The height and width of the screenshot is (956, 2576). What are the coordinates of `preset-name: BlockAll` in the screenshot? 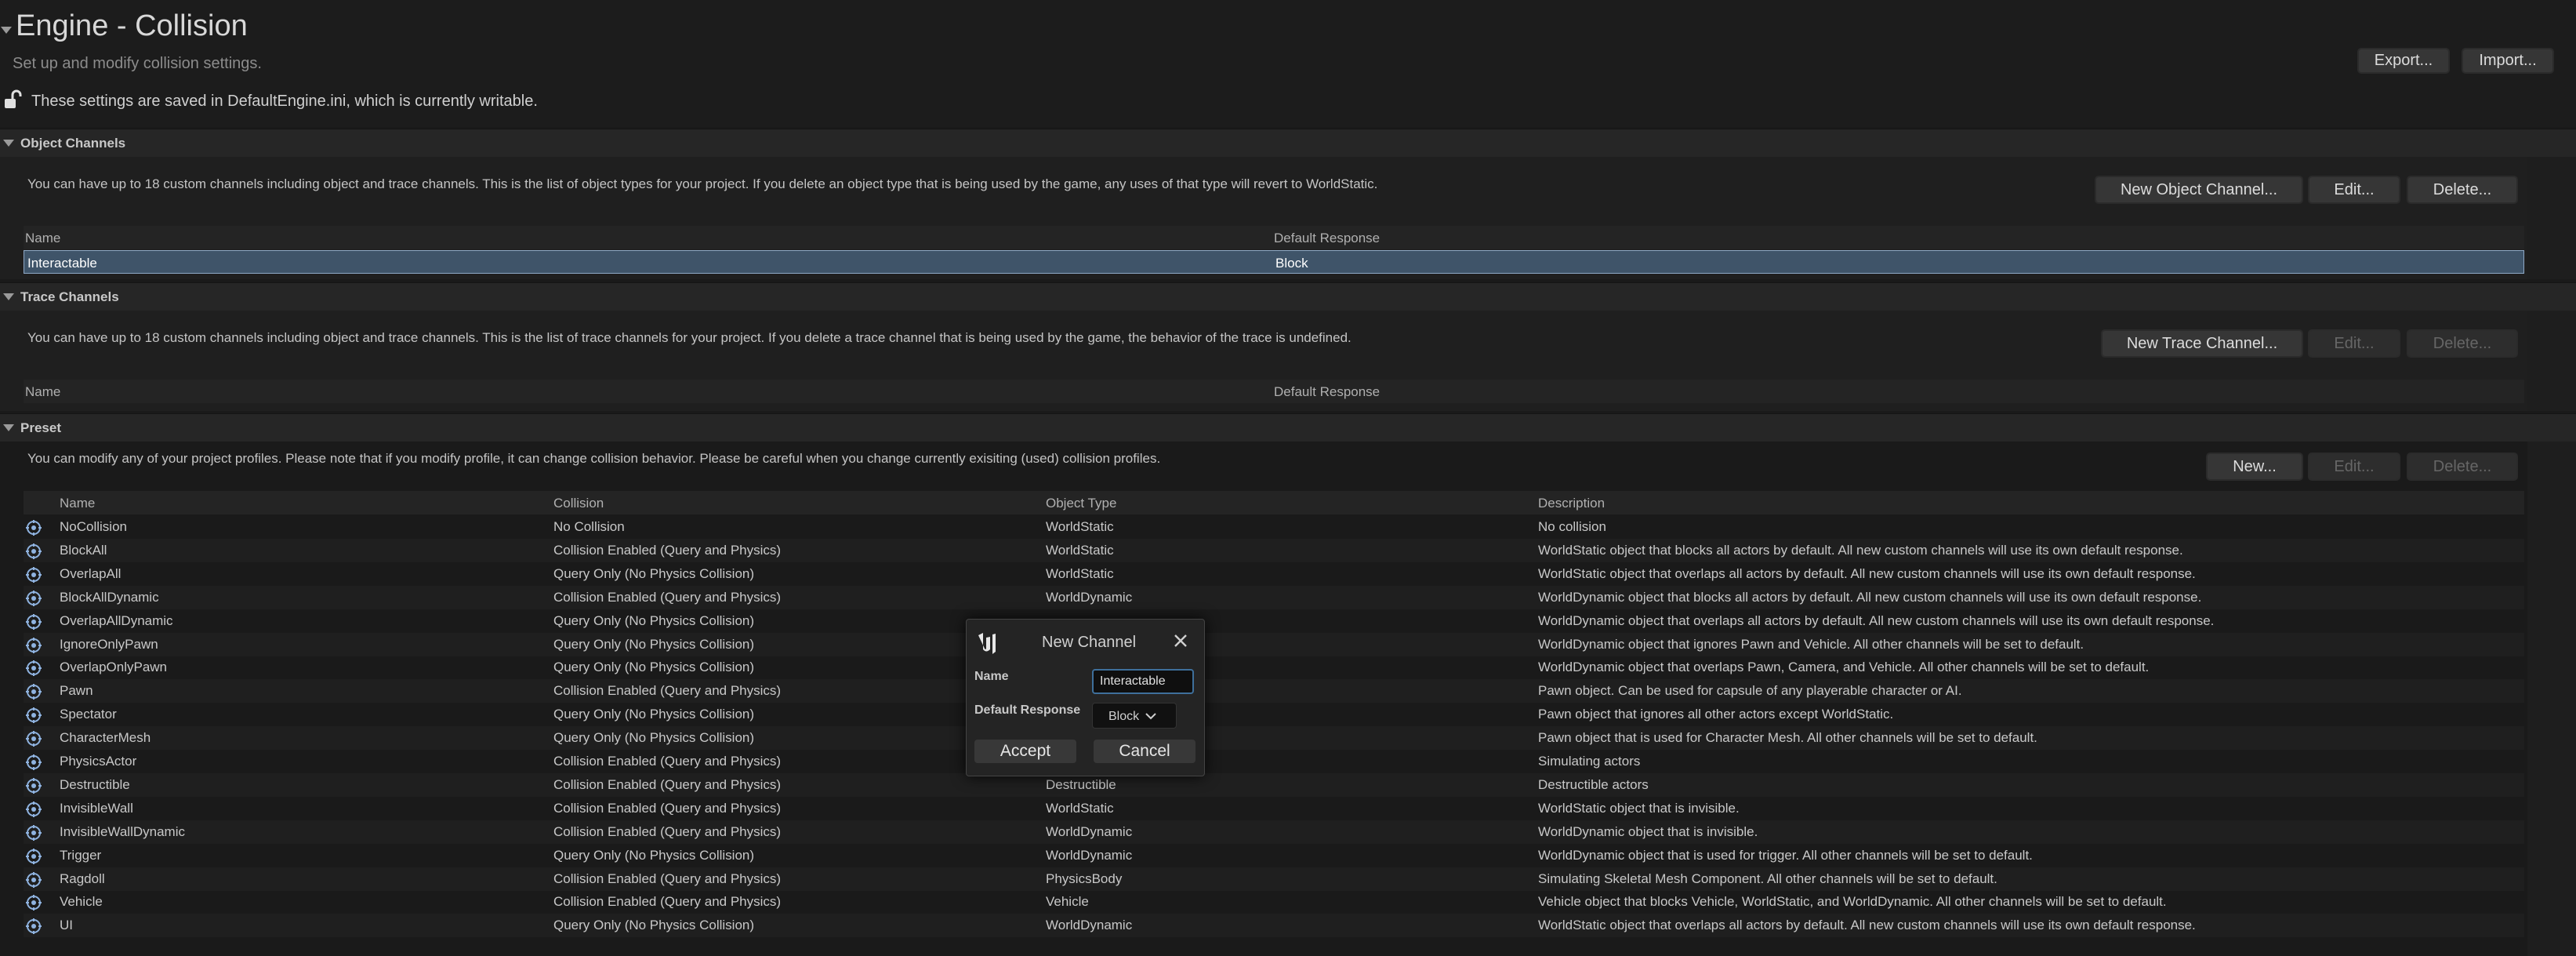 It's located at (84, 550).